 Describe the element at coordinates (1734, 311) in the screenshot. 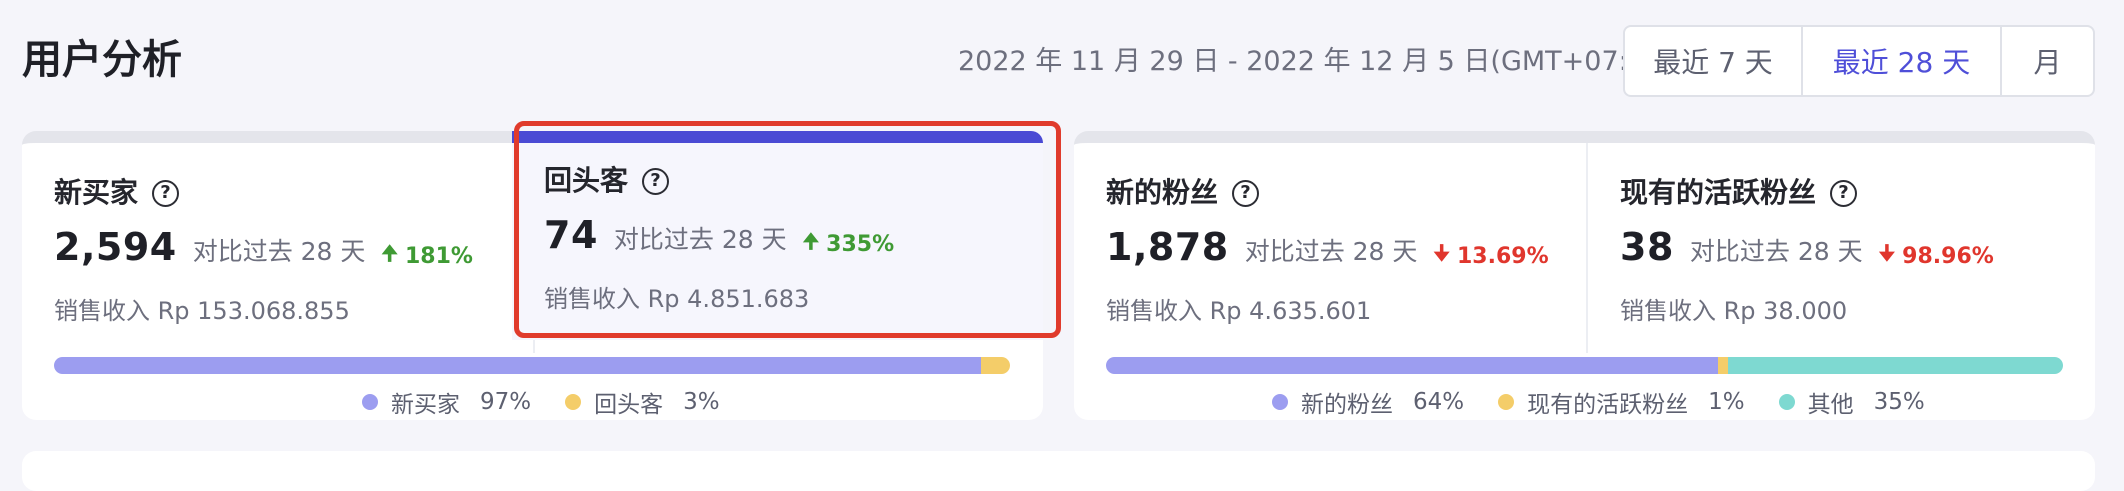

I see `active-followers-revenue: 销售收入 Rp 38.000` at that location.